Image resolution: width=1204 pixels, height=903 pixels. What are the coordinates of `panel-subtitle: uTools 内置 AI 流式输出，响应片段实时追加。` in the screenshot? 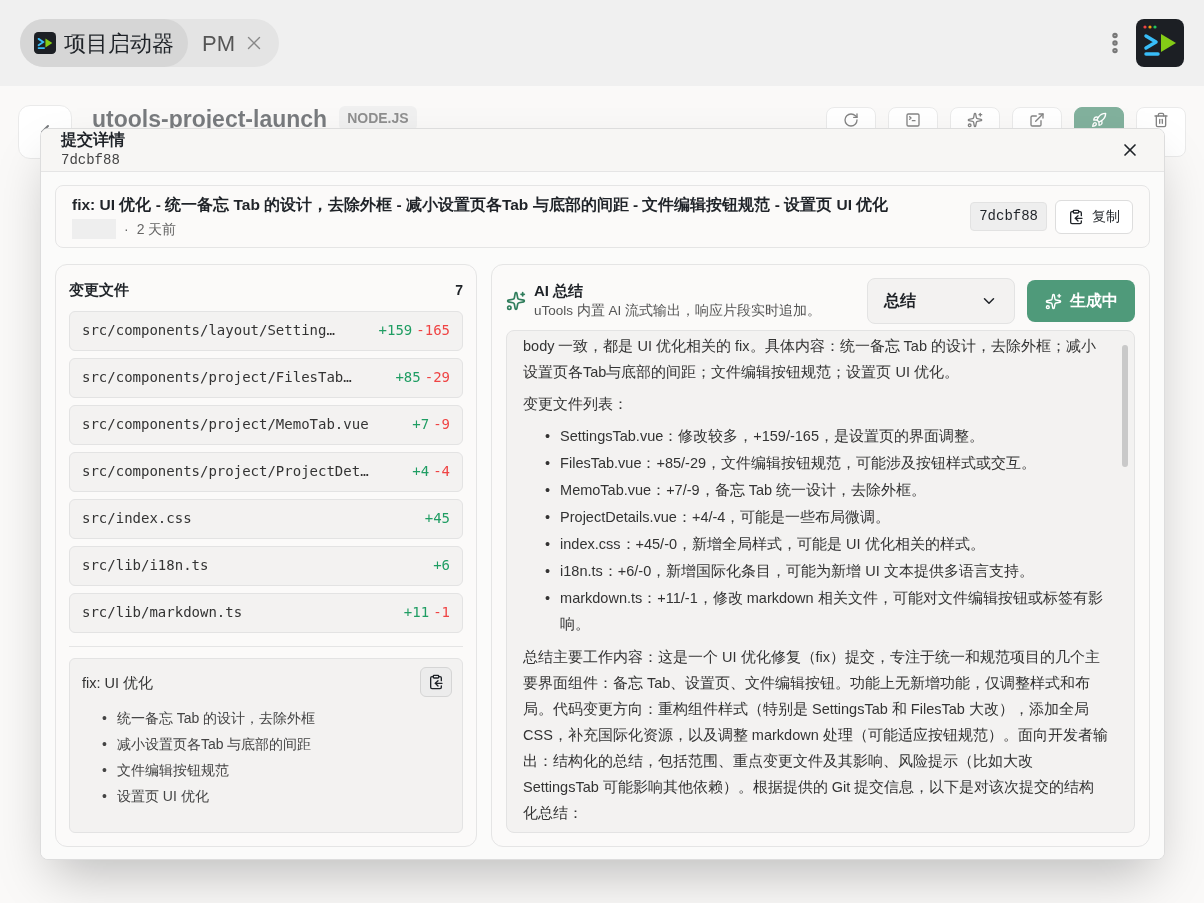 It's located at (678, 310).